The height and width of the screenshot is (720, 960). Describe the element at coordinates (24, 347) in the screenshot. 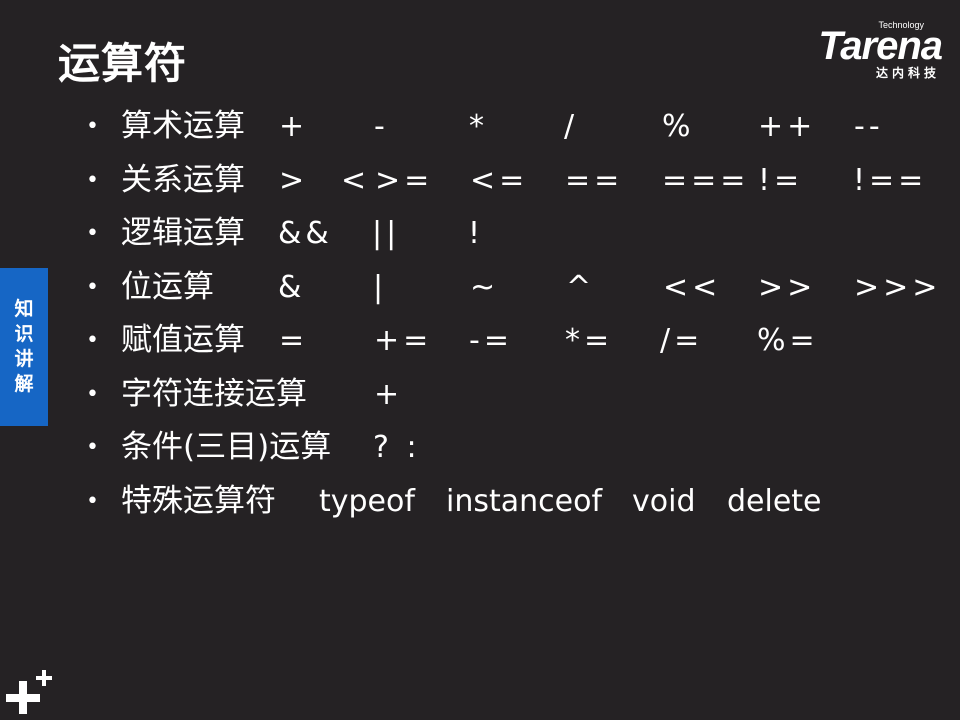

I see `side-tab-knowledge: 知 识 讲 解` at that location.